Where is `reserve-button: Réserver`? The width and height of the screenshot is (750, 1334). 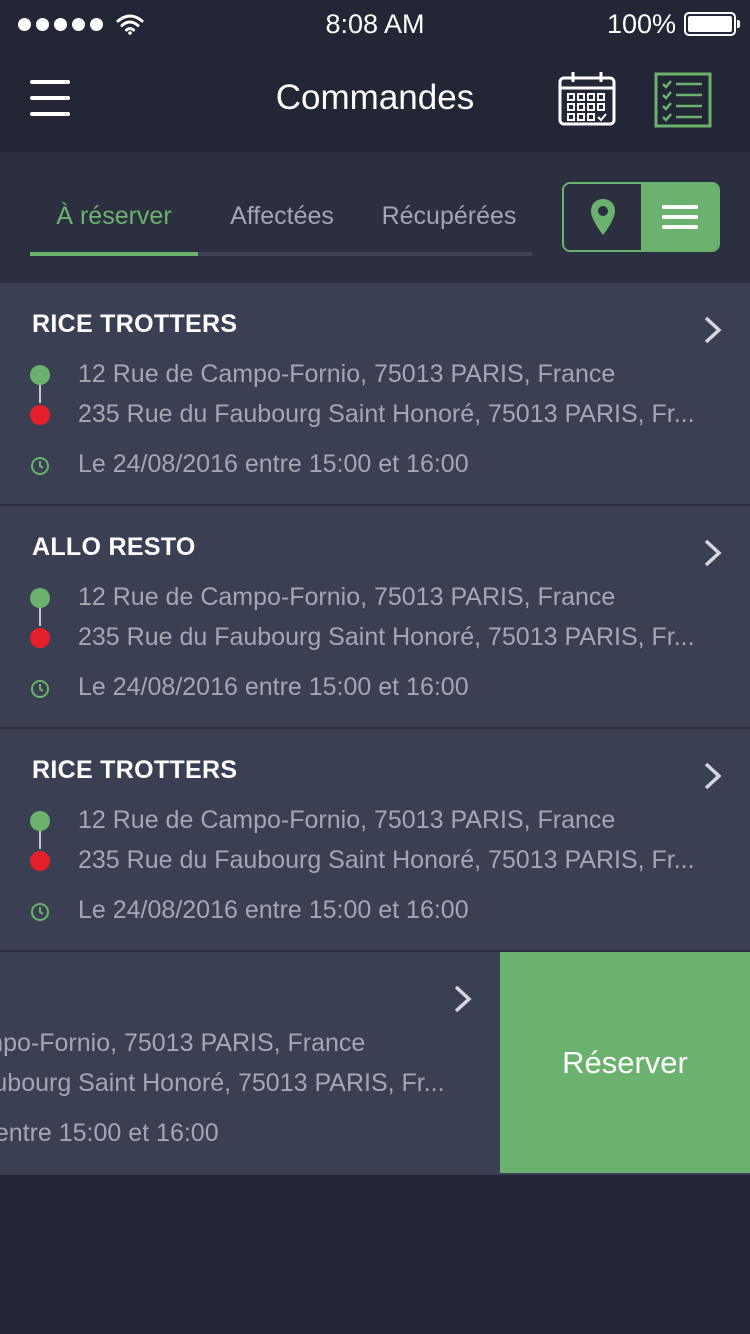 reserve-button: Réserver is located at coordinates (625, 1062).